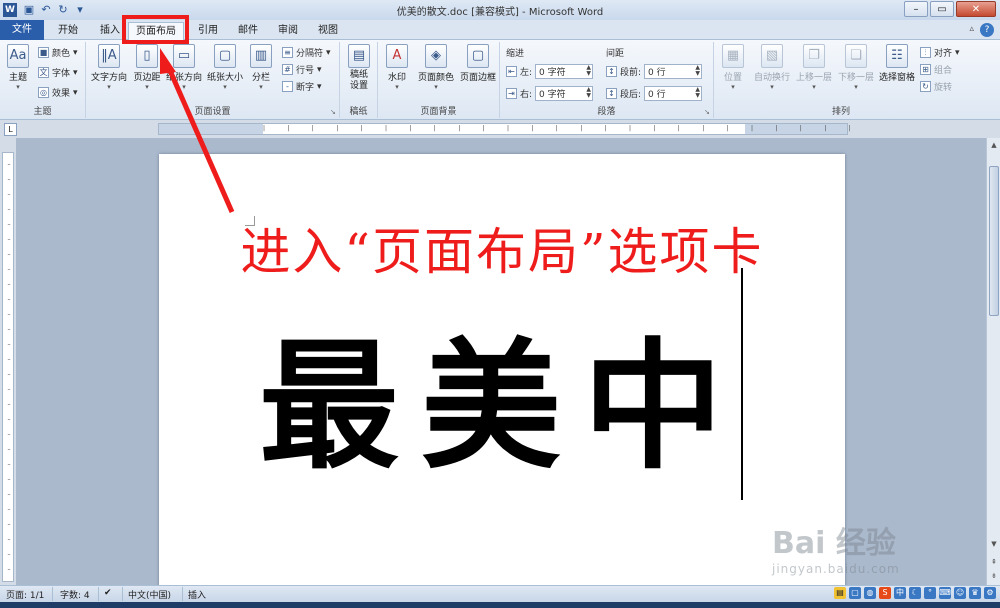  What do you see at coordinates (248, 31) in the screenshot?
I see `tab-mailings: 邮件` at bounding box center [248, 31].